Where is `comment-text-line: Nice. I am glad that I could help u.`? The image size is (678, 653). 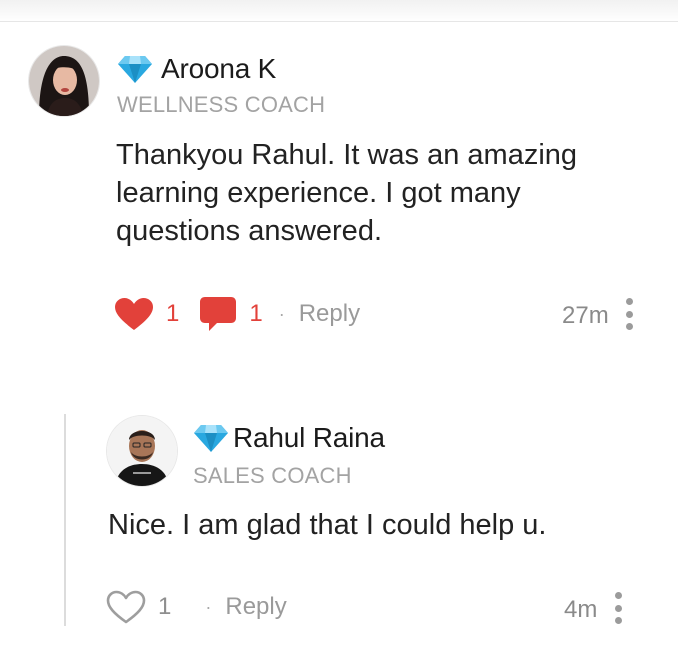
comment-text-line: Nice. I am glad that I could help u. is located at coordinates (327, 525).